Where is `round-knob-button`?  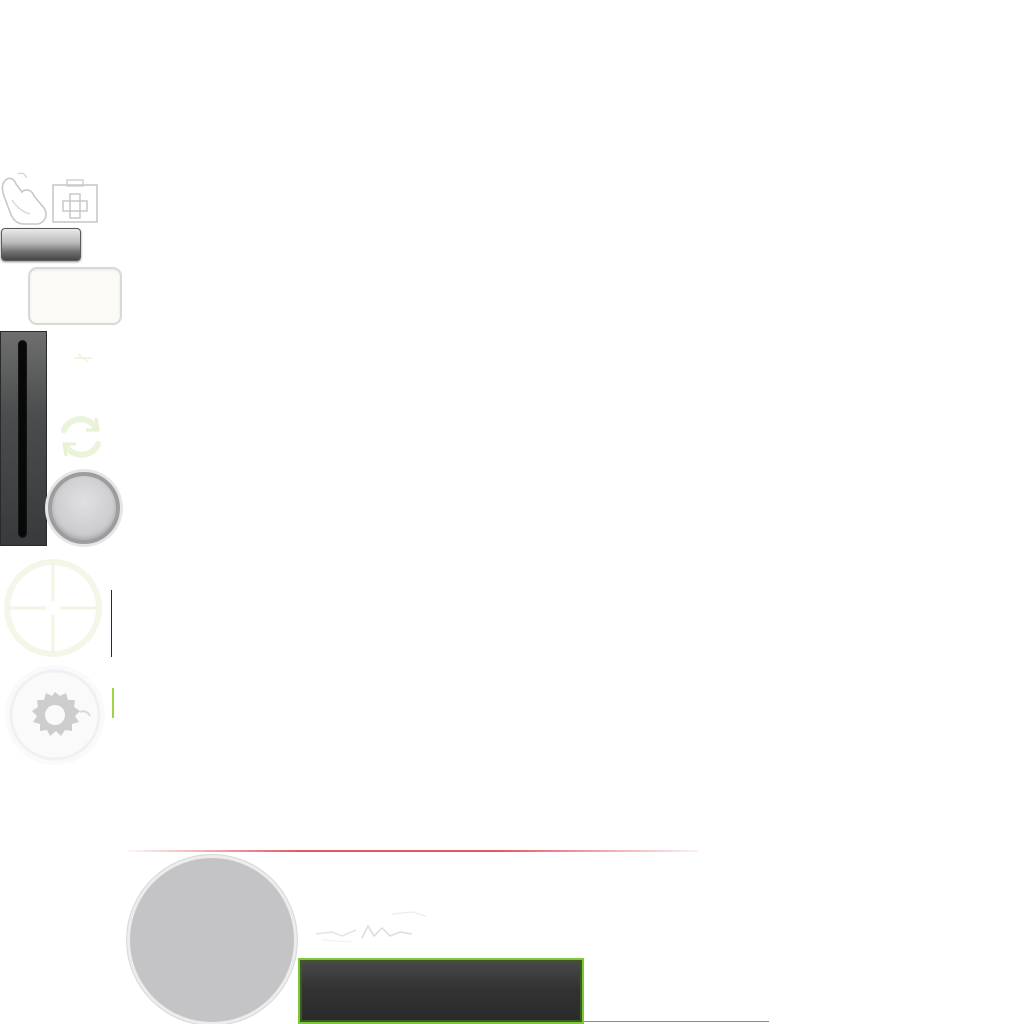 round-knob-button is located at coordinates (84, 508).